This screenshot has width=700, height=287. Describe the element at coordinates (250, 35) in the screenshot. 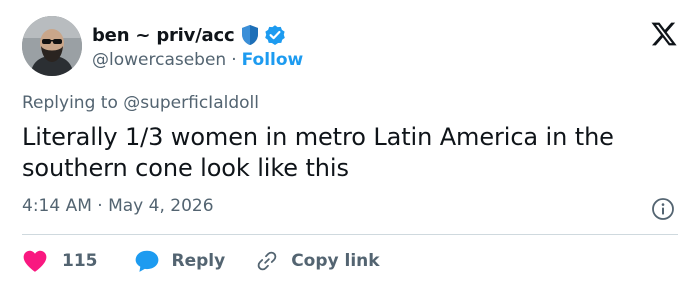

I see `shield-icon` at that location.